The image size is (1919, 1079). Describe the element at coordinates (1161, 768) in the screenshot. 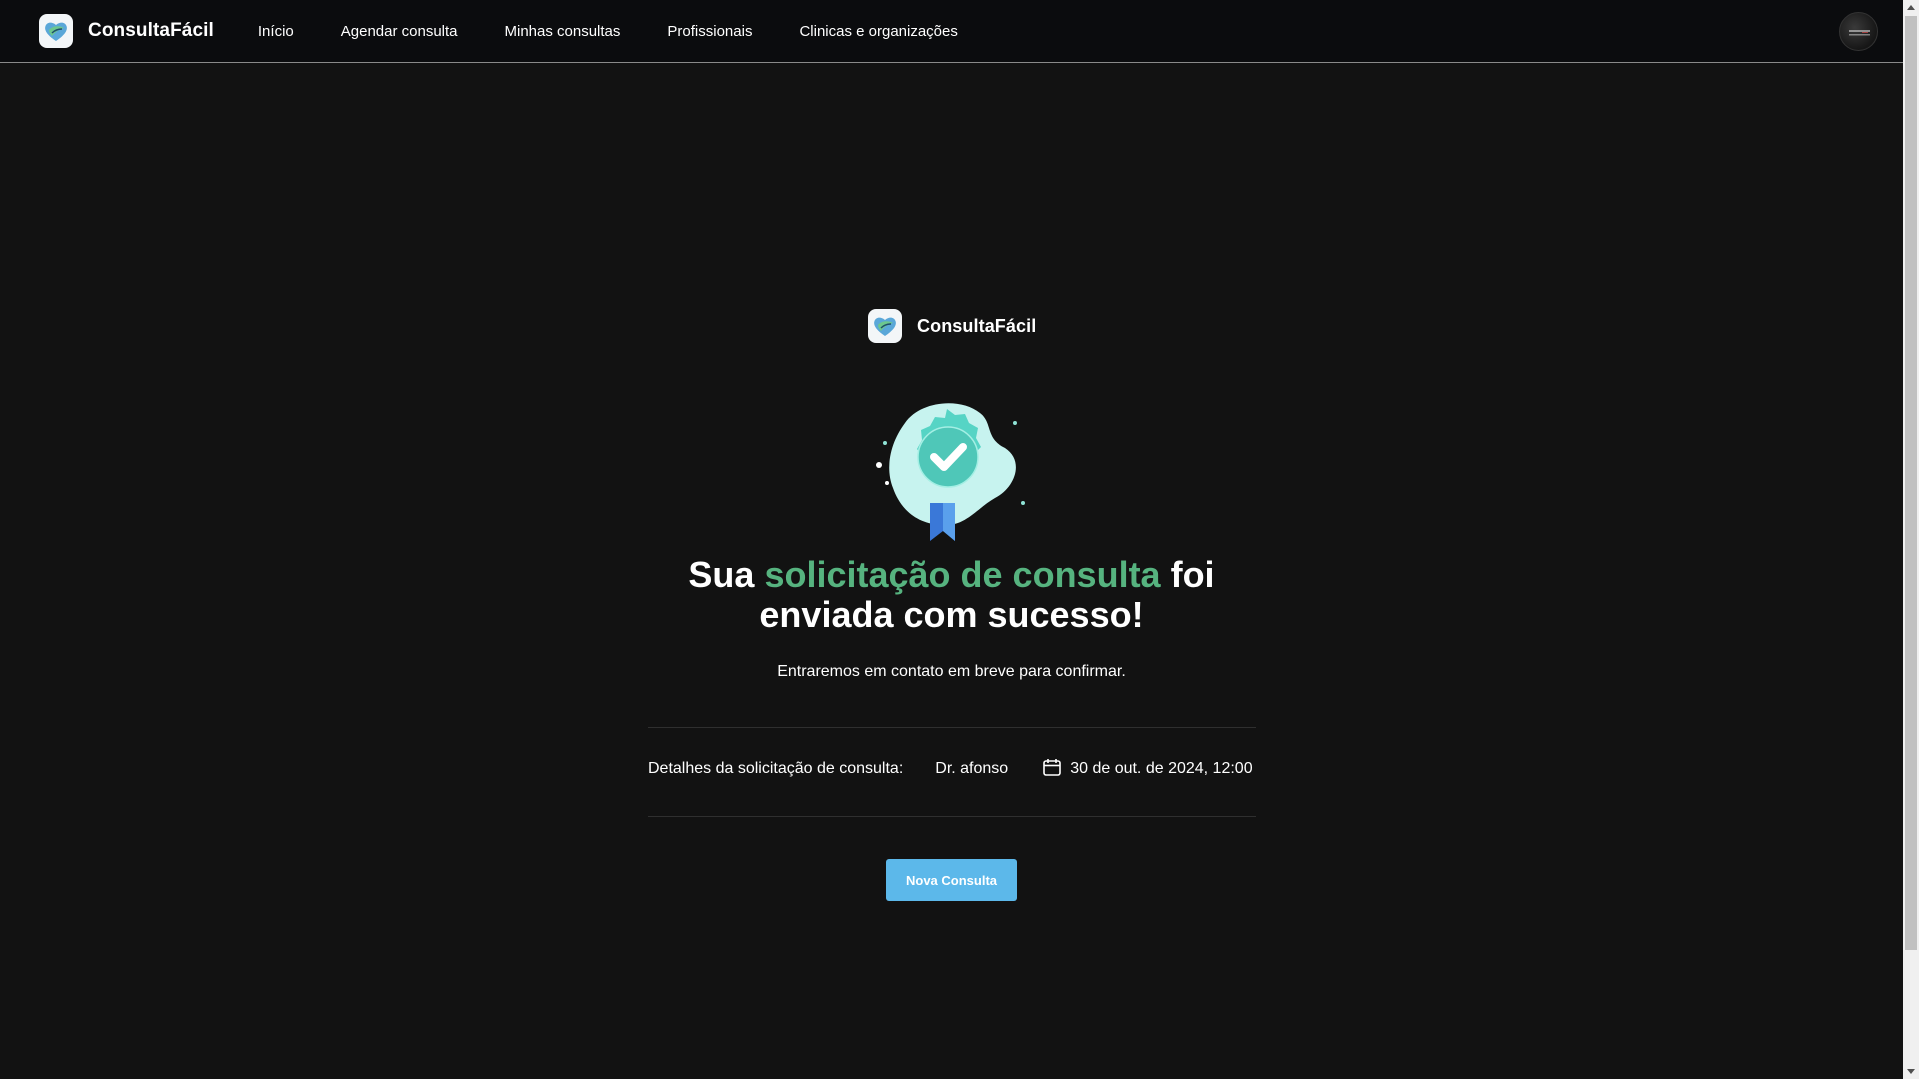

I see `datetime-text: 30 de out. de 2024, 12:00` at that location.